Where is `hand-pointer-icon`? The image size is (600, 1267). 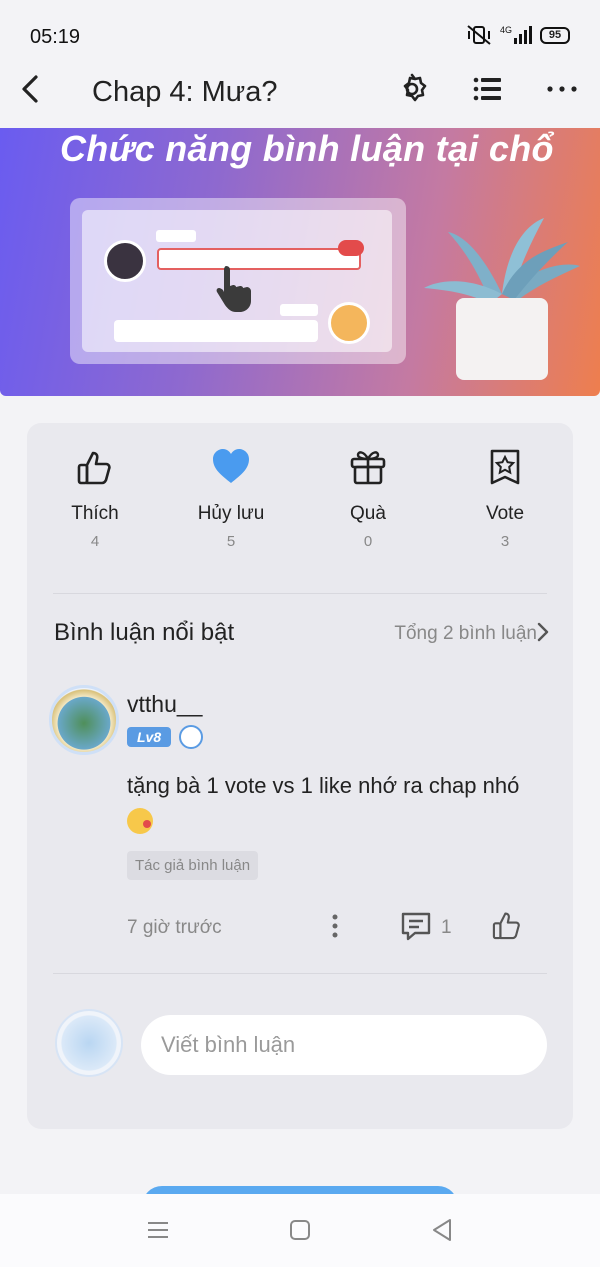 hand-pointer-icon is located at coordinates (233, 289).